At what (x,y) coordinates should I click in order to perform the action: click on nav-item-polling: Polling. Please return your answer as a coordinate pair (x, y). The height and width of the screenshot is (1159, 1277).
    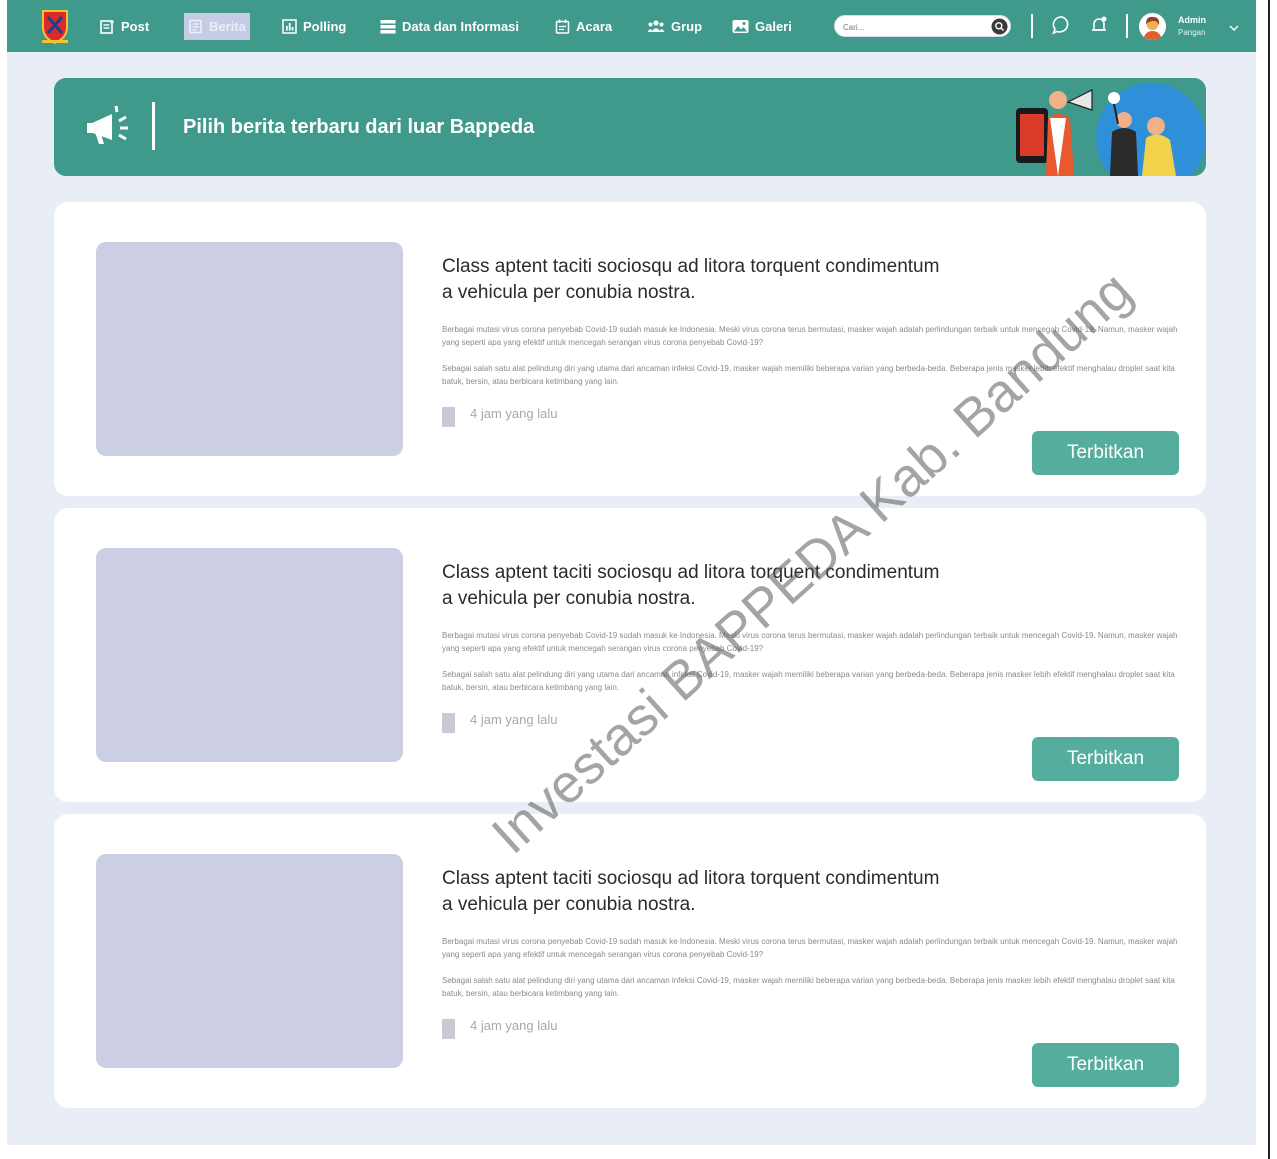
    Looking at the image, I should click on (314, 26).